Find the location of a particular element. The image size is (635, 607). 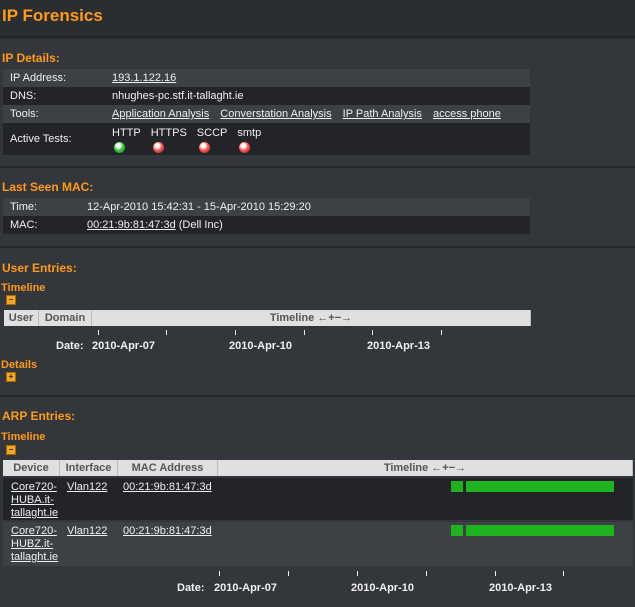

application-analysis-link: Application Analysis is located at coordinates (160, 114).